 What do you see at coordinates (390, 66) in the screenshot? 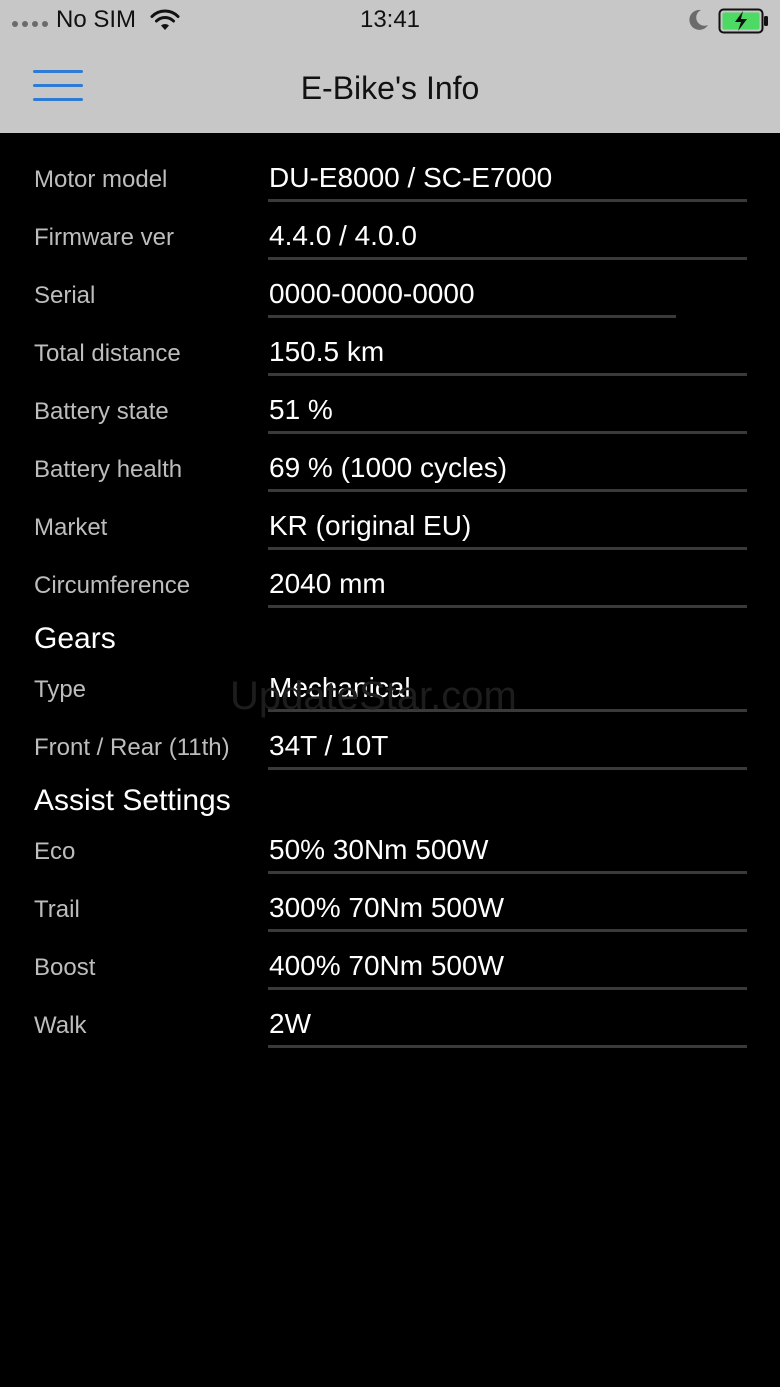
I see `top-bar: No SIM 13:41 E-Bike's Info` at bounding box center [390, 66].